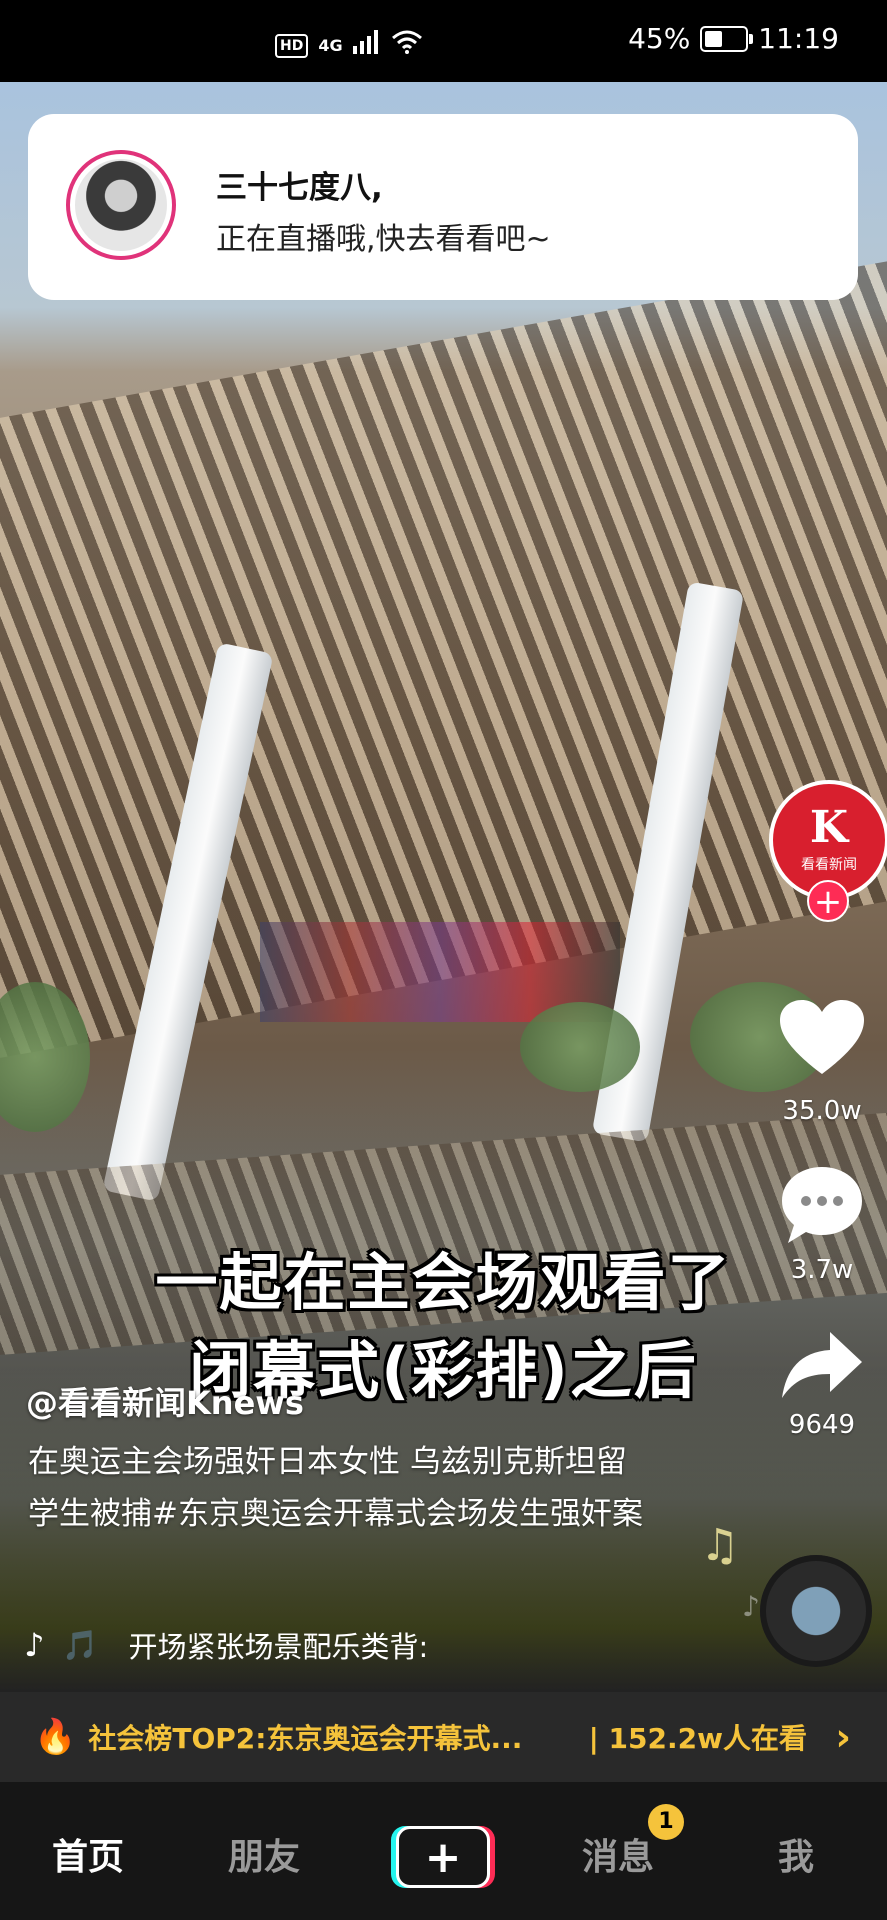 The width and height of the screenshot is (887, 1920). I want to click on signal-type: 4G, so click(330, 45).